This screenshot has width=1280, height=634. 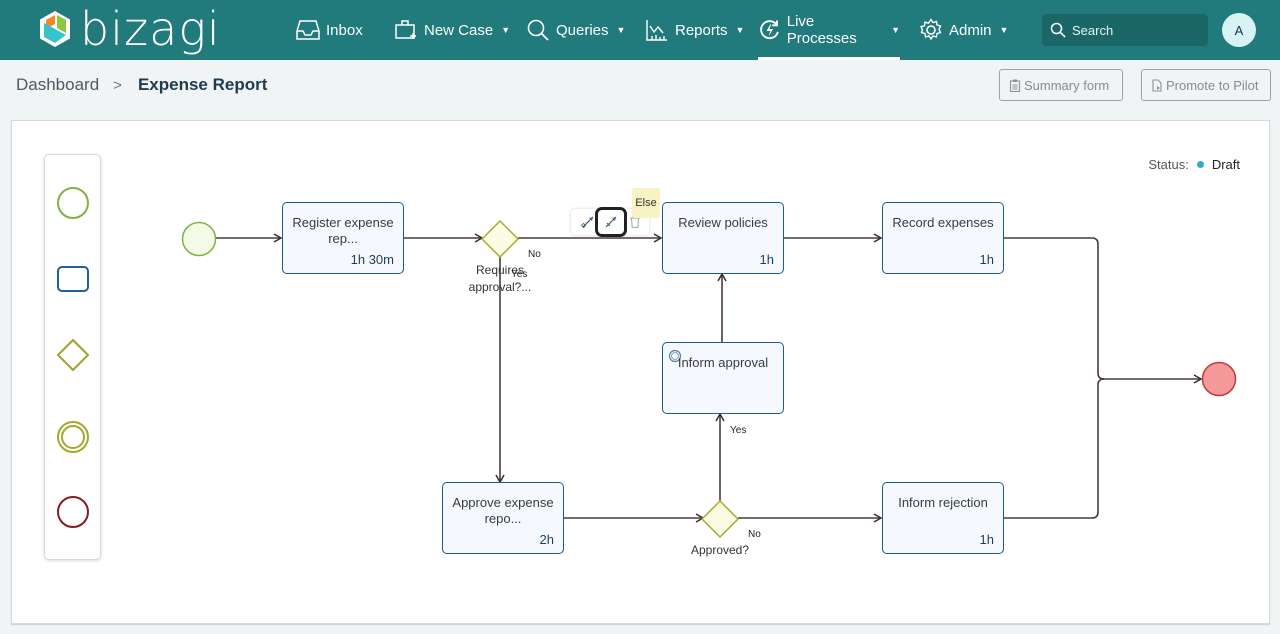 What do you see at coordinates (943, 222) in the screenshot?
I see `task-name: Record expenses` at bounding box center [943, 222].